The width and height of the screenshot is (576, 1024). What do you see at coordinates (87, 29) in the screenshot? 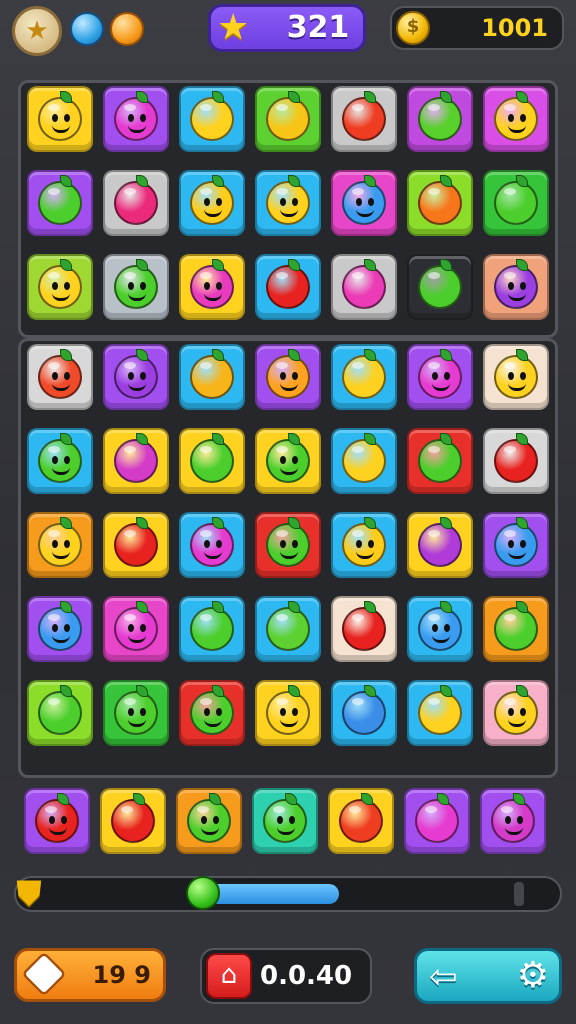
I see `blue-gem-icon` at bounding box center [87, 29].